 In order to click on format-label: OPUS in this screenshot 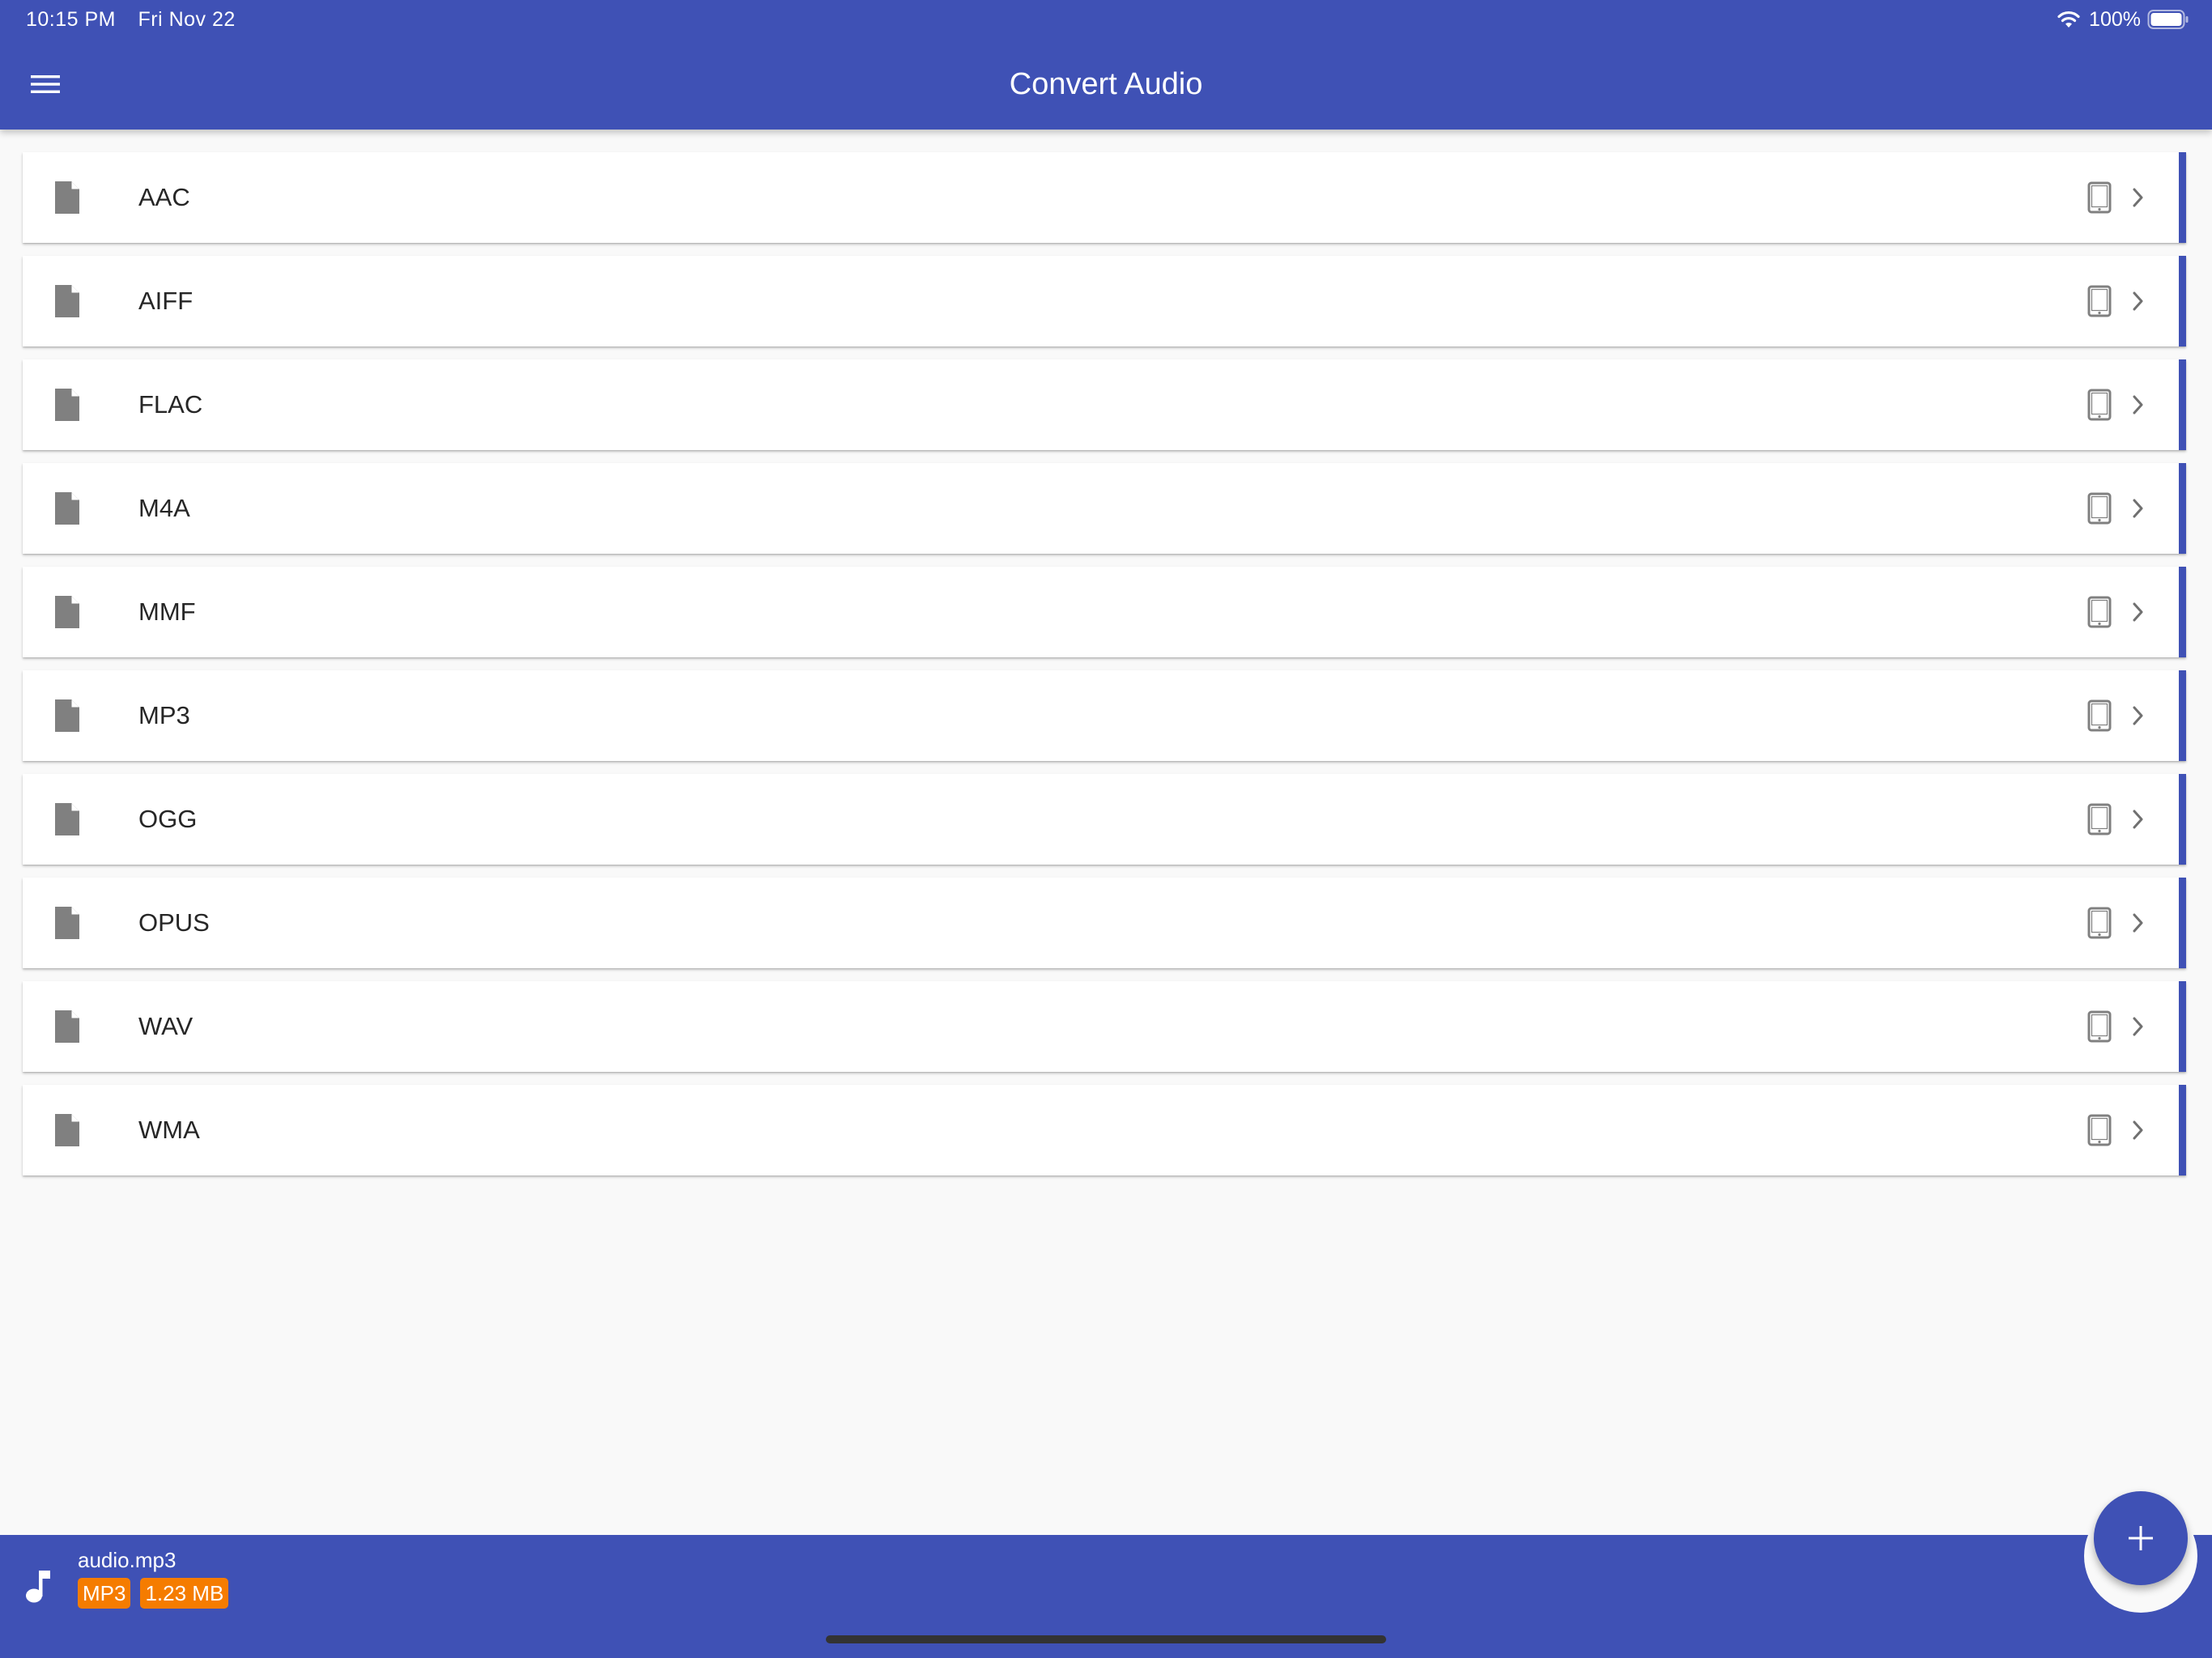, I will do `click(174, 922)`.